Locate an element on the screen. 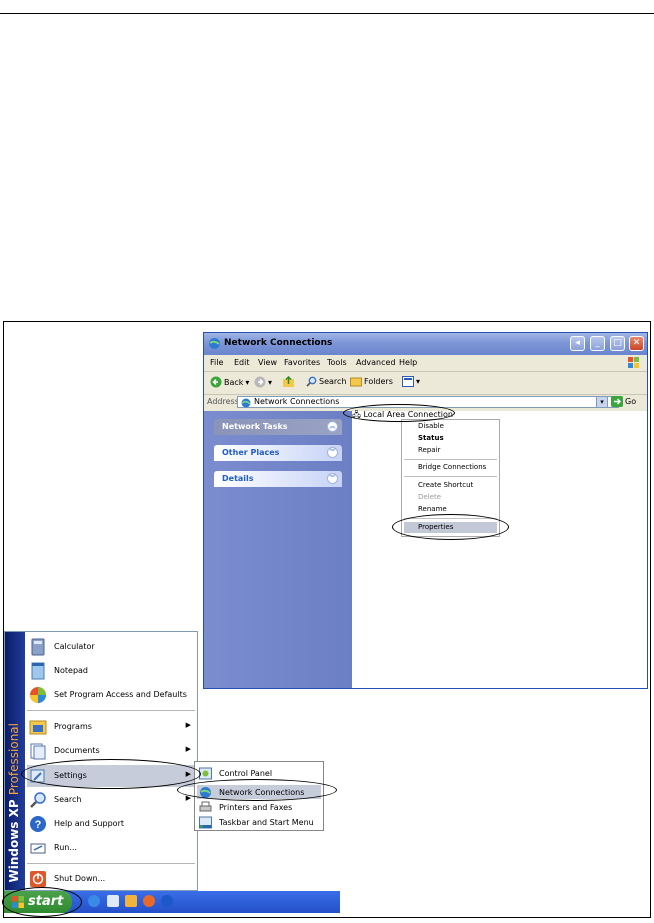 The height and width of the screenshot is (923, 654). panel-details: Details ︾ is located at coordinates (278, 479).